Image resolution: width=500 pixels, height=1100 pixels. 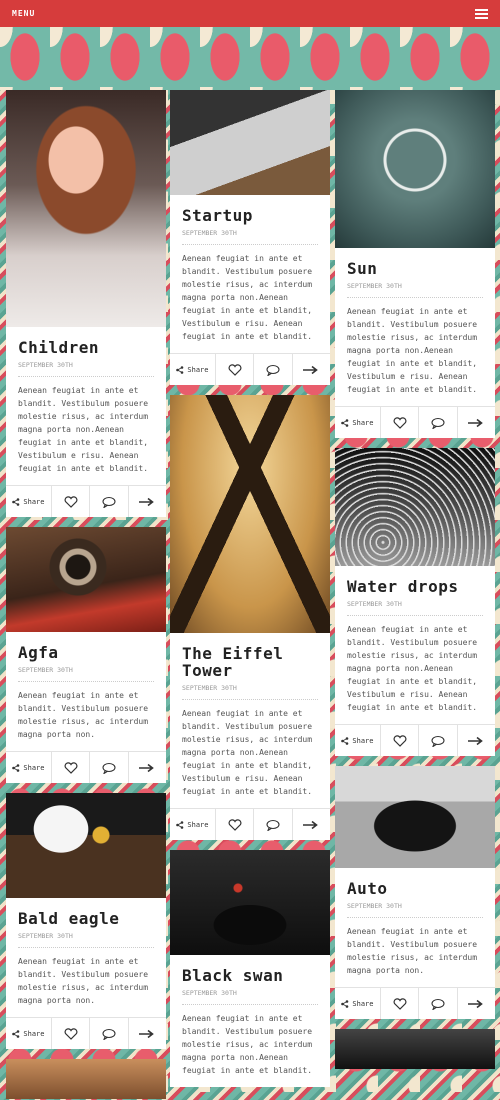 I want to click on post-title: Black swan, so click(x=250, y=975).